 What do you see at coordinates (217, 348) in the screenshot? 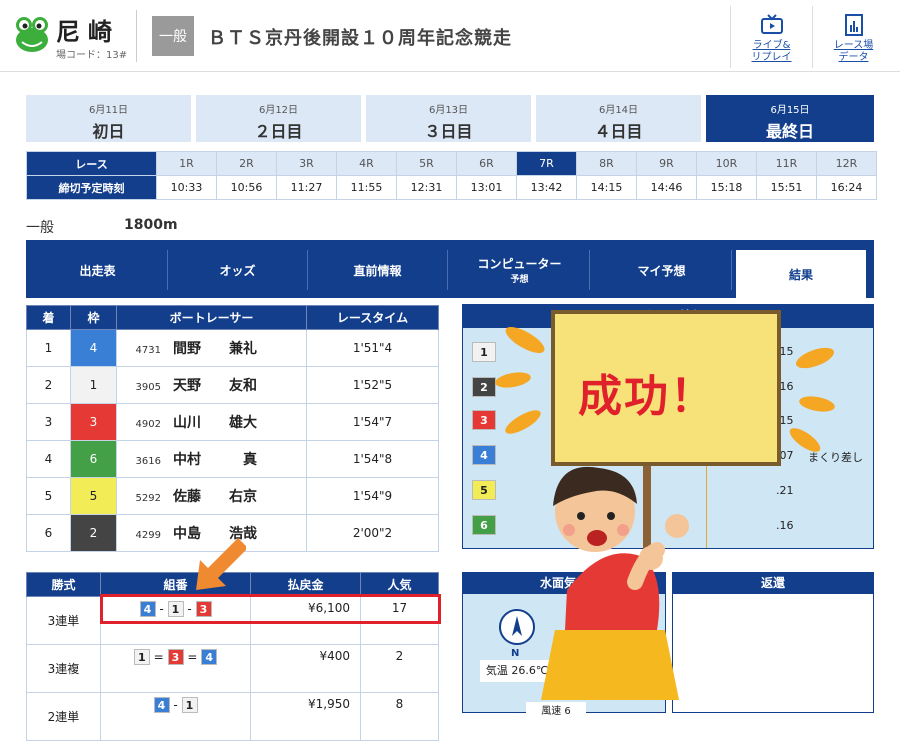
I see `racer-name: 間野 兼礼` at bounding box center [217, 348].